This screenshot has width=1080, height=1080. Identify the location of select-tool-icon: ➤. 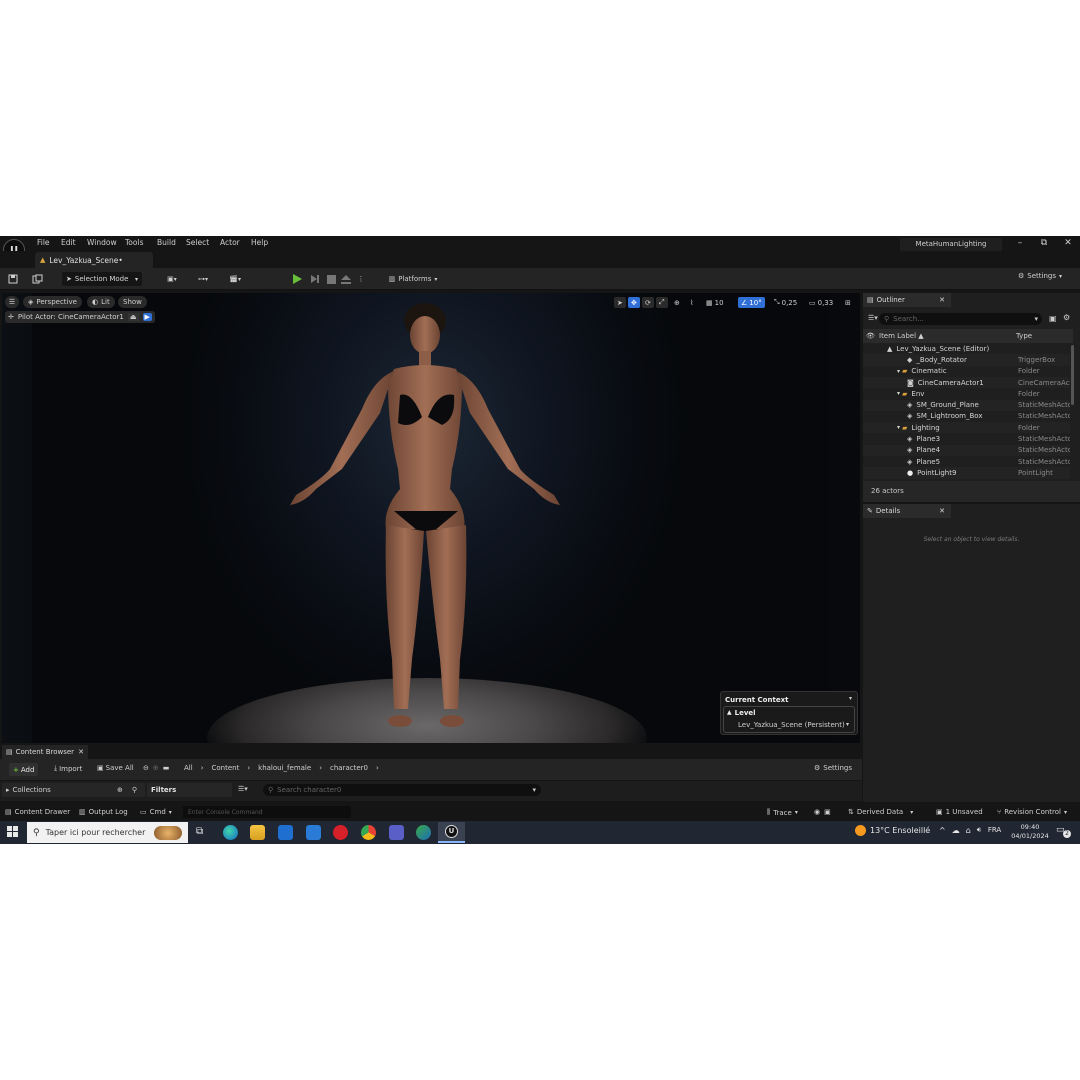
(620, 302).